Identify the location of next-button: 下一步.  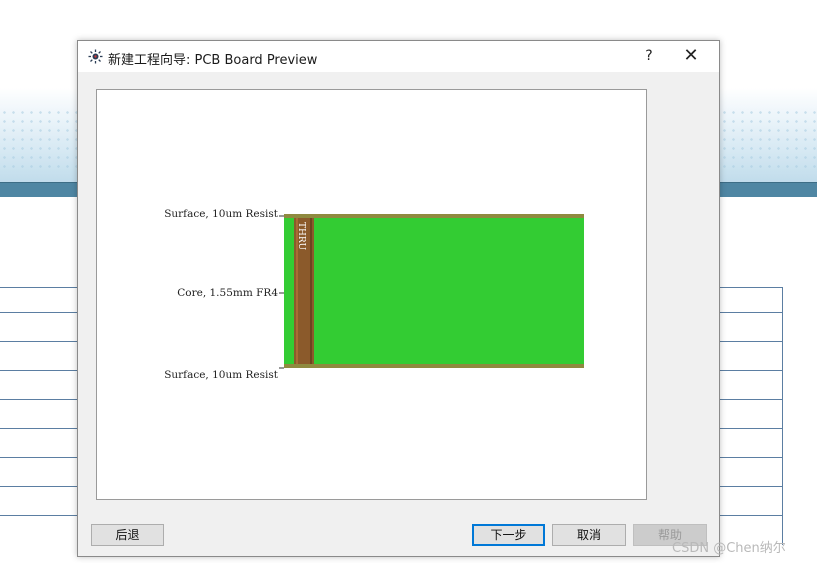
(508, 535).